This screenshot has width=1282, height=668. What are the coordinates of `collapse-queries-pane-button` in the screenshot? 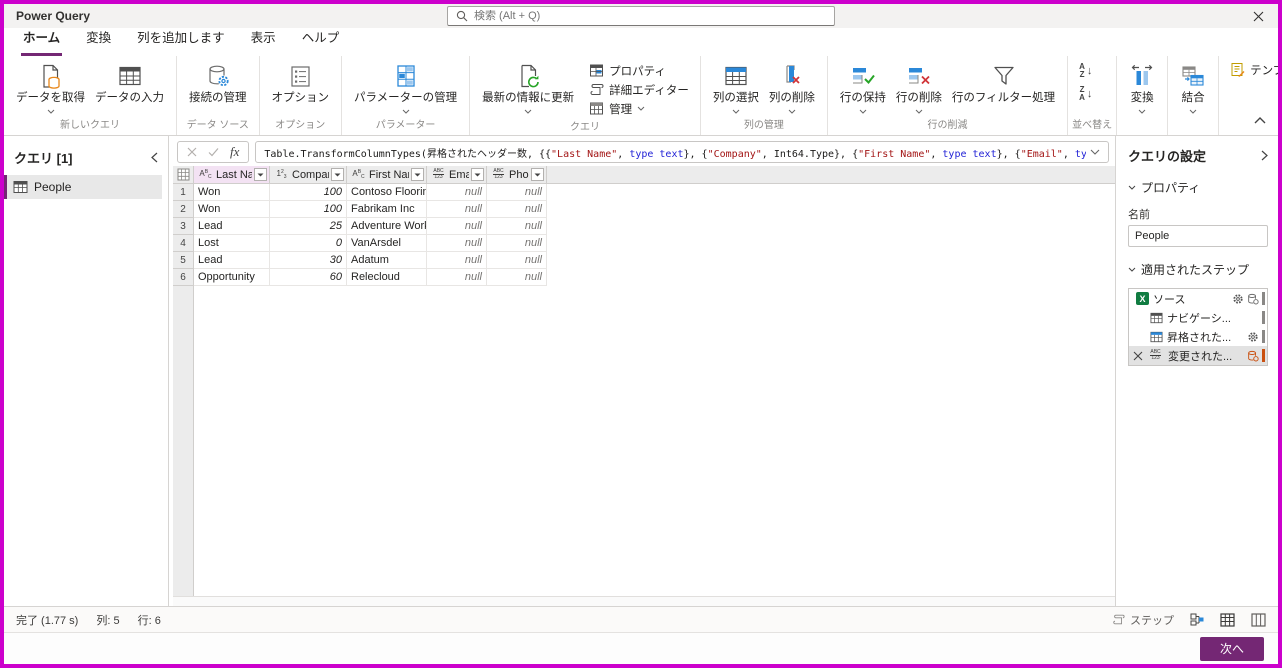 It's located at (154, 157).